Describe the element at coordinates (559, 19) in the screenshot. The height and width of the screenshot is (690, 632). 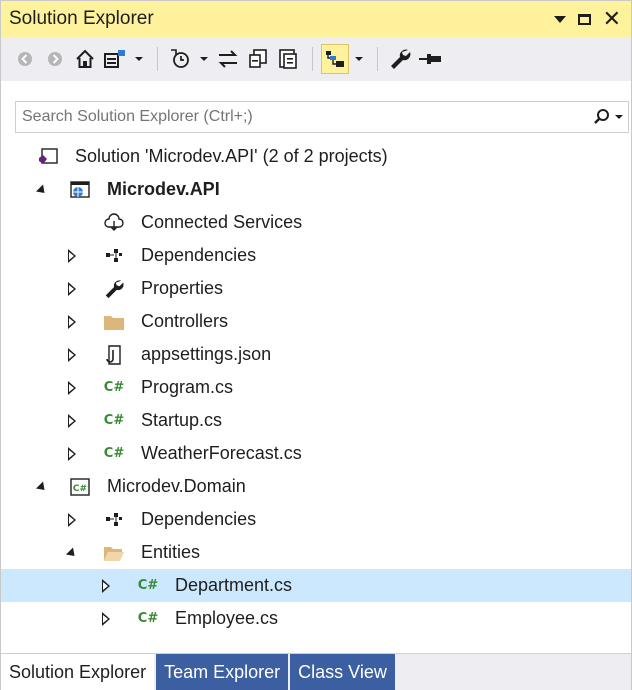
I see `pin-dropdown-icon` at that location.